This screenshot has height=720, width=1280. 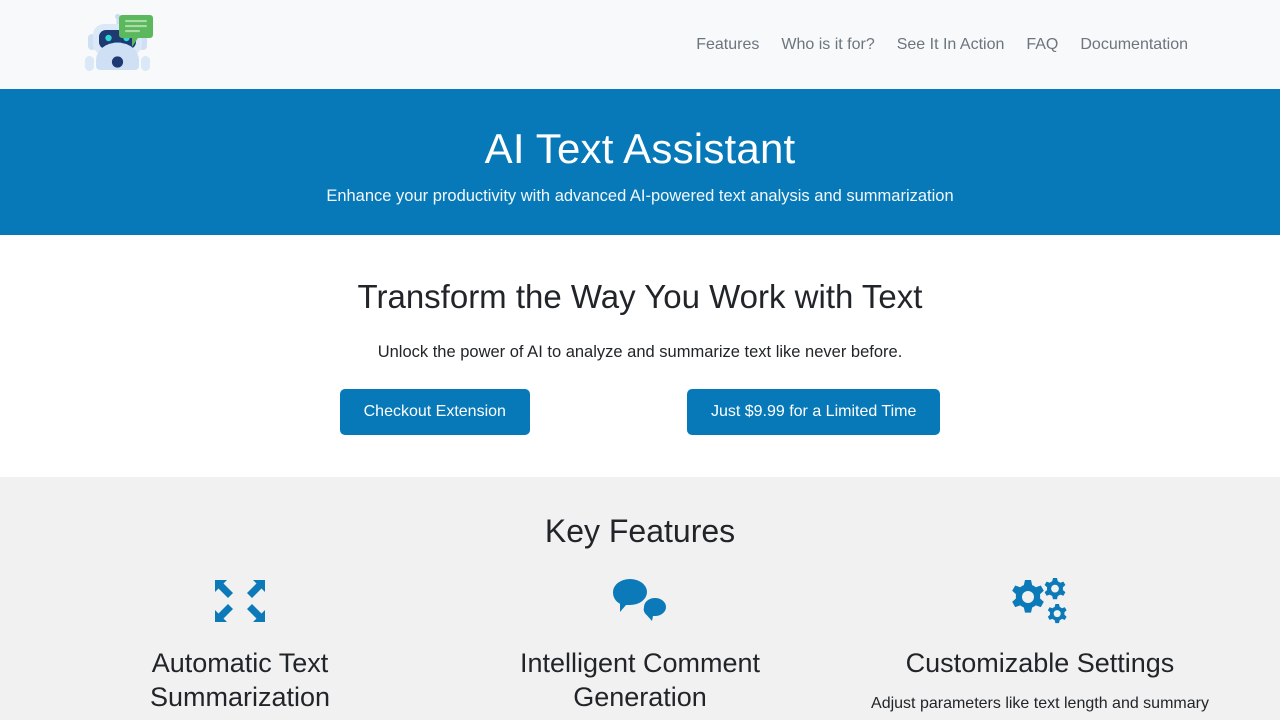 I want to click on nav-link-faq: FAQ, so click(x=1042, y=44).